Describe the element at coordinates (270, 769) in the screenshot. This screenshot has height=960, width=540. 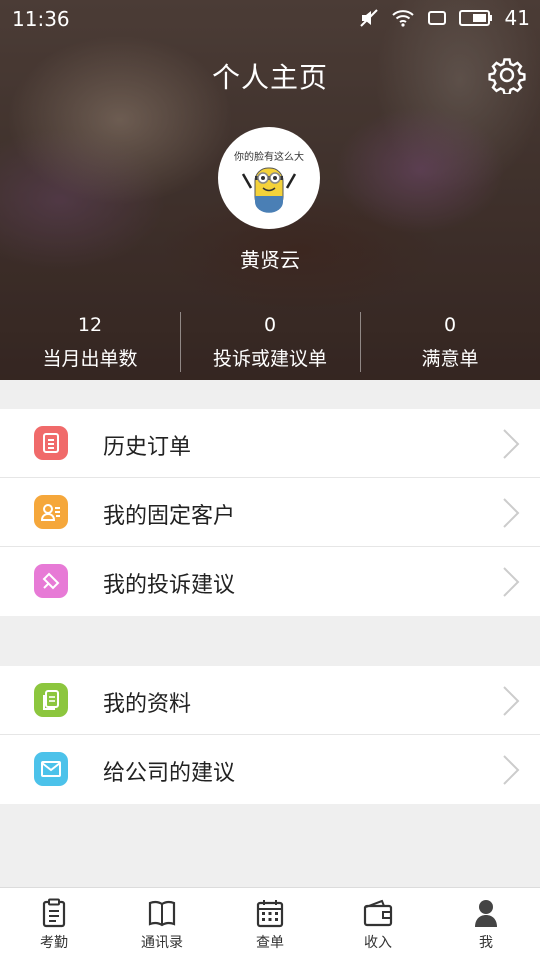
I see `menu-item-company-suggestion: 给公司的建议` at that location.